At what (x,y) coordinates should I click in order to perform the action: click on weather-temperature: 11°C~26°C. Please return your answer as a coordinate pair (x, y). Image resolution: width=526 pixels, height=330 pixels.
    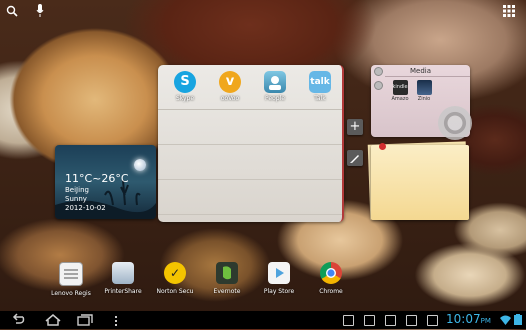
    Looking at the image, I should click on (97, 178).